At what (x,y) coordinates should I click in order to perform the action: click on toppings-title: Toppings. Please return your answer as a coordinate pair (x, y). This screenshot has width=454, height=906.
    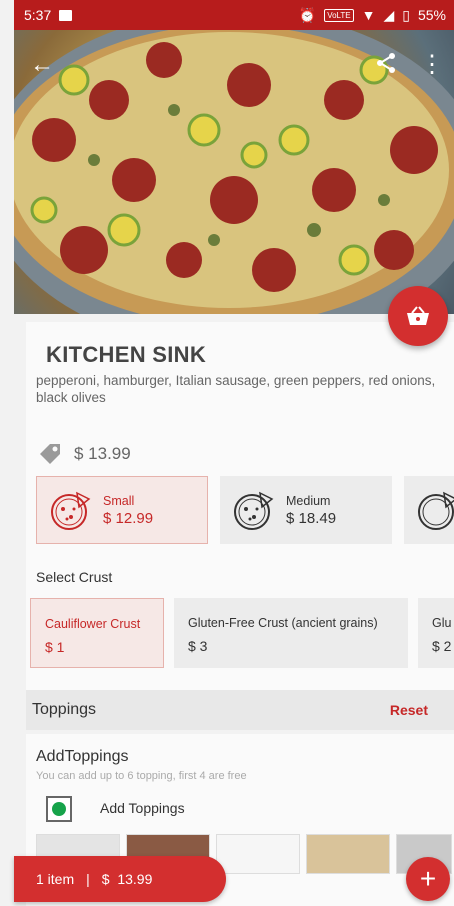
    Looking at the image, I should click on (64, 709).